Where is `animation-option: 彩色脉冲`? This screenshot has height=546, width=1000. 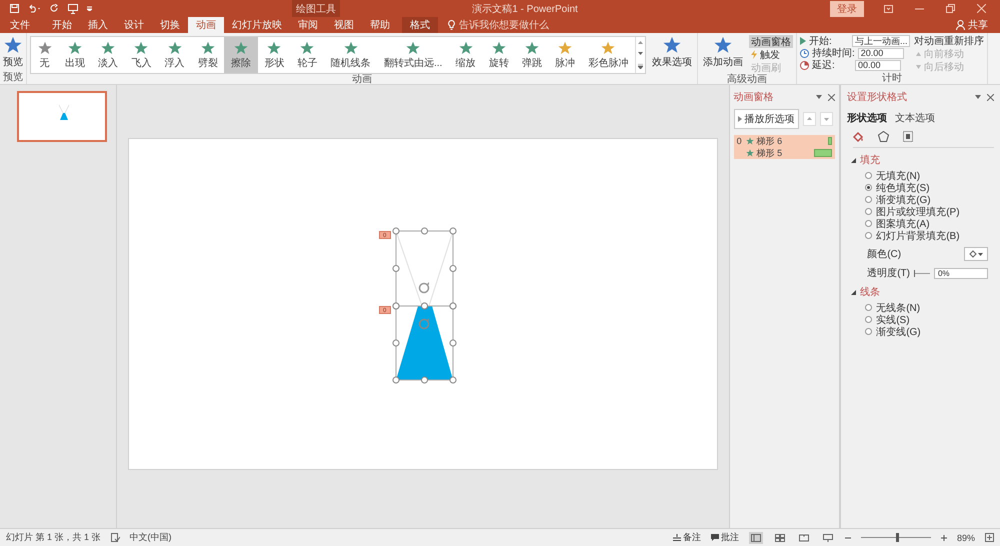
animation-option: 彩色脉冲 is located at coordinates (609, 55).